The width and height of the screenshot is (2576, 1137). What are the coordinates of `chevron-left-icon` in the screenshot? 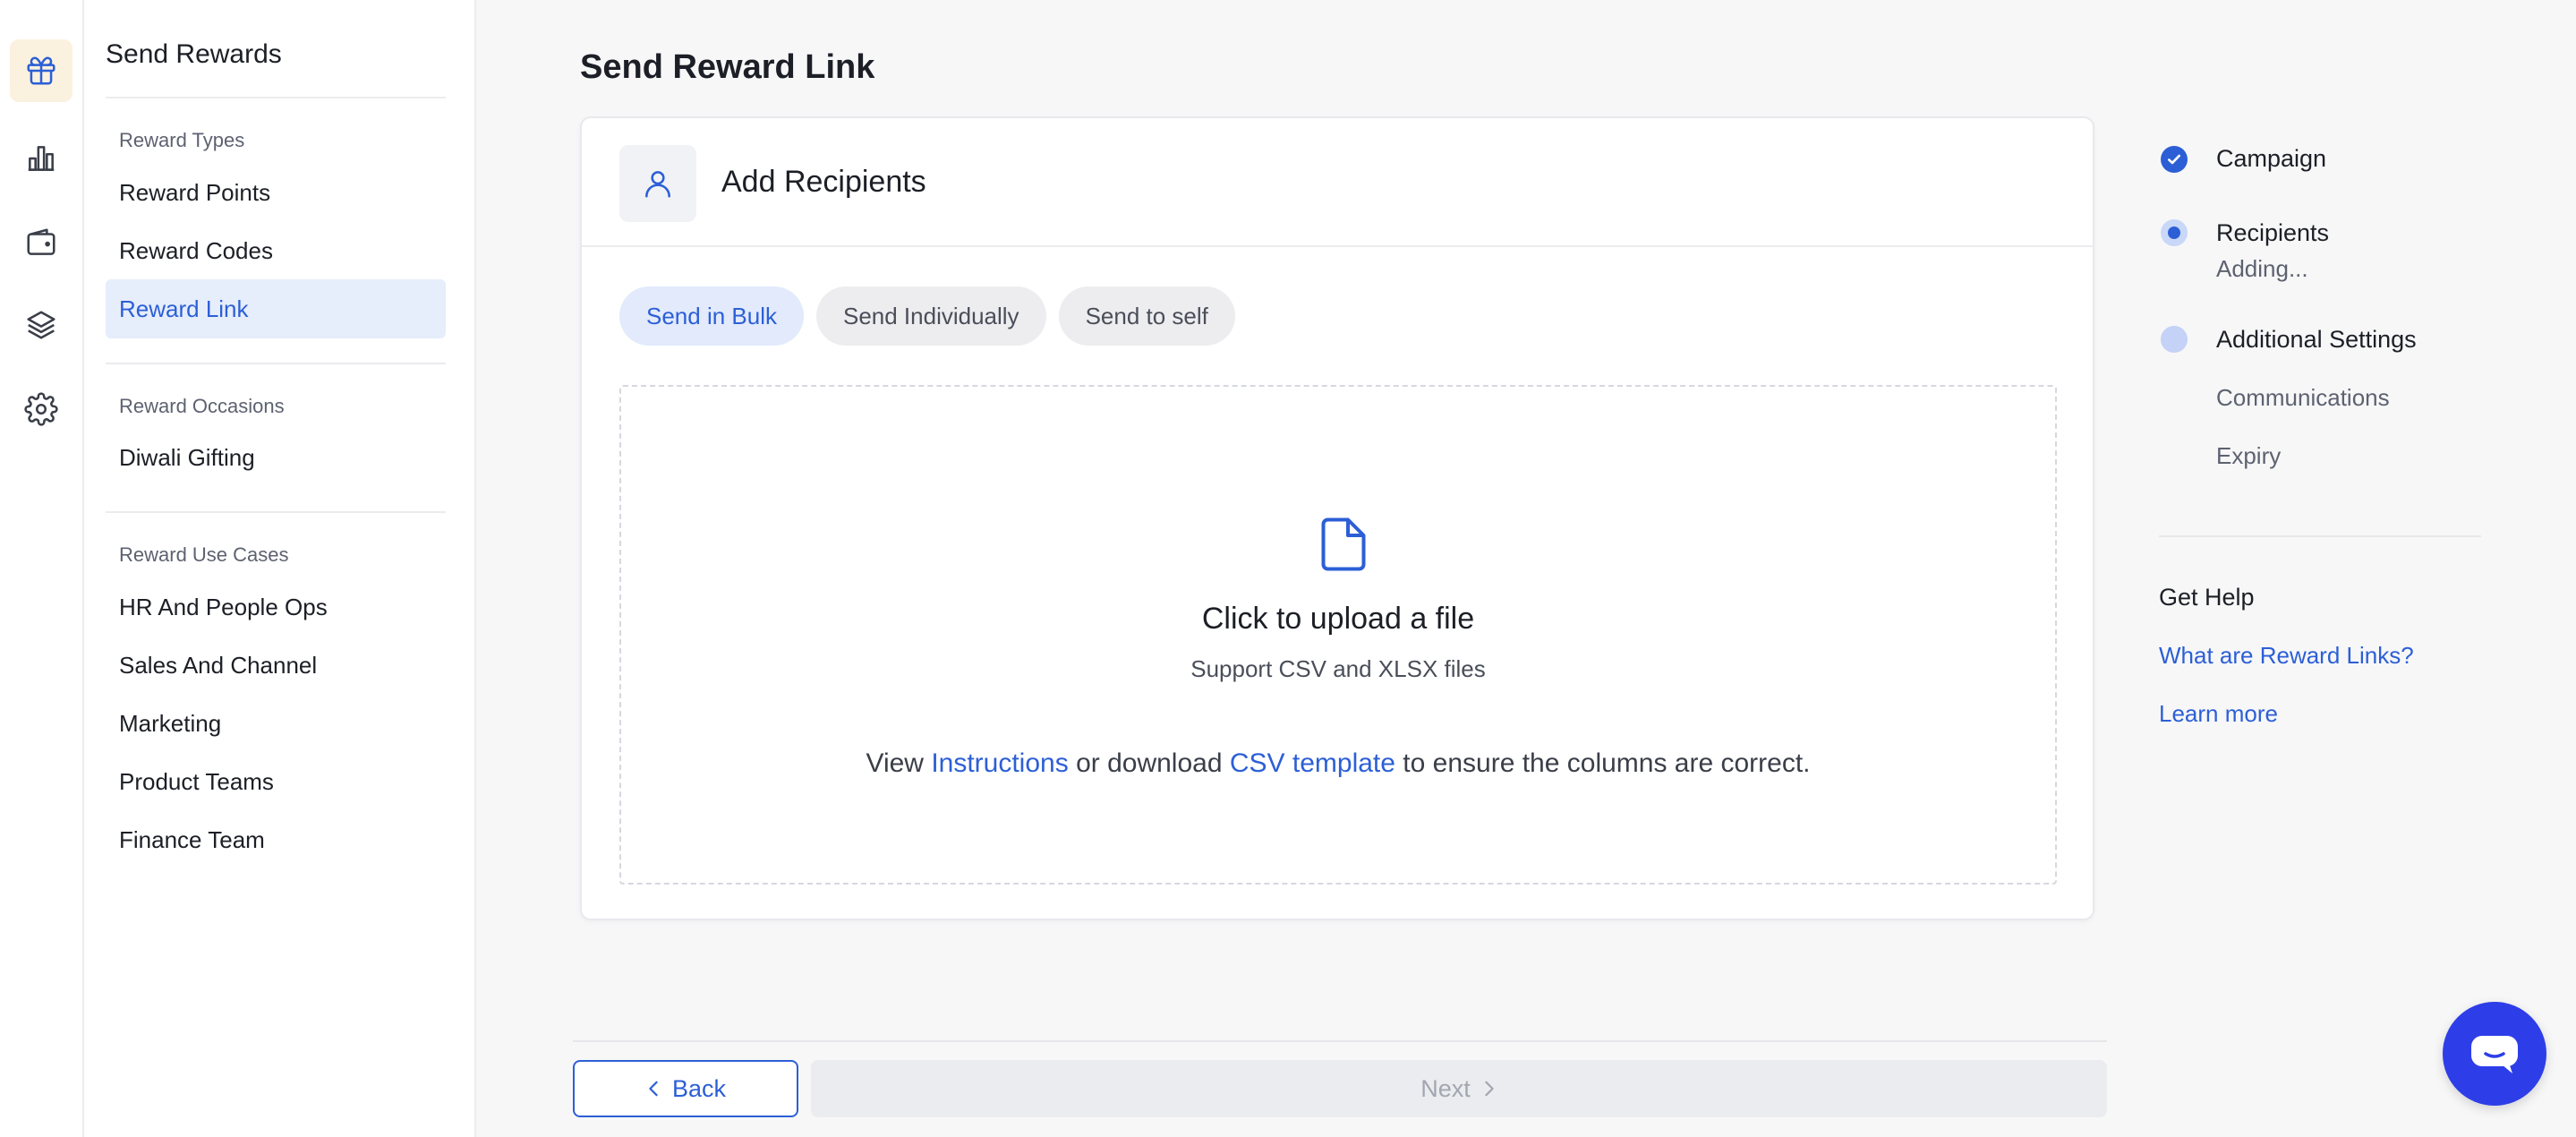 It's located at (653, 1089).